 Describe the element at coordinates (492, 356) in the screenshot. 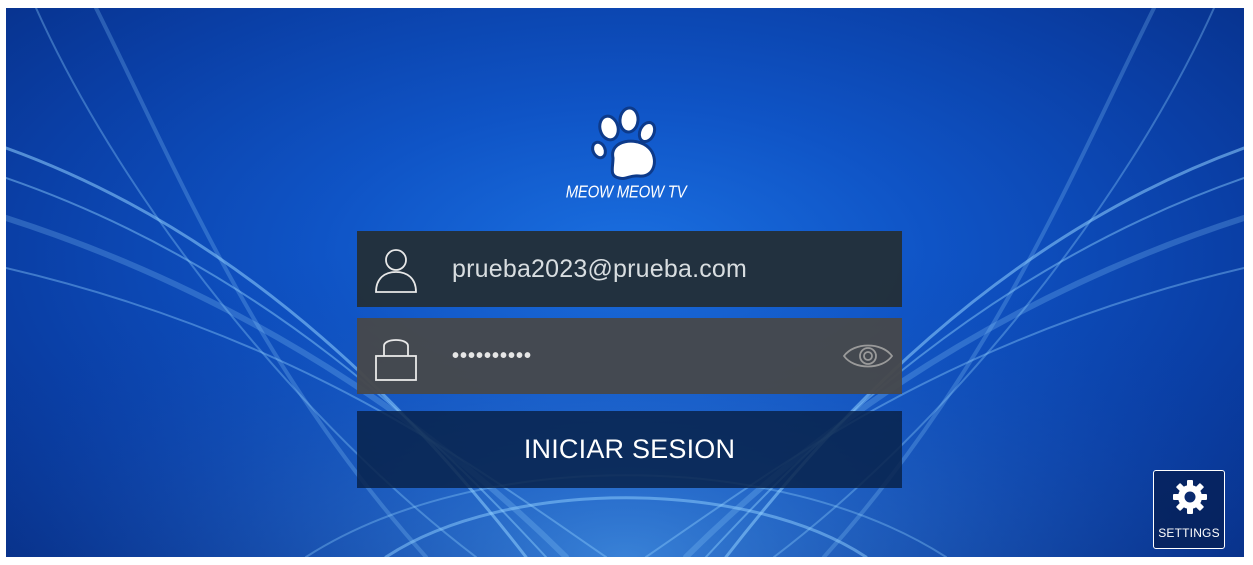

I see `password-input: ••••••••••` at that location.